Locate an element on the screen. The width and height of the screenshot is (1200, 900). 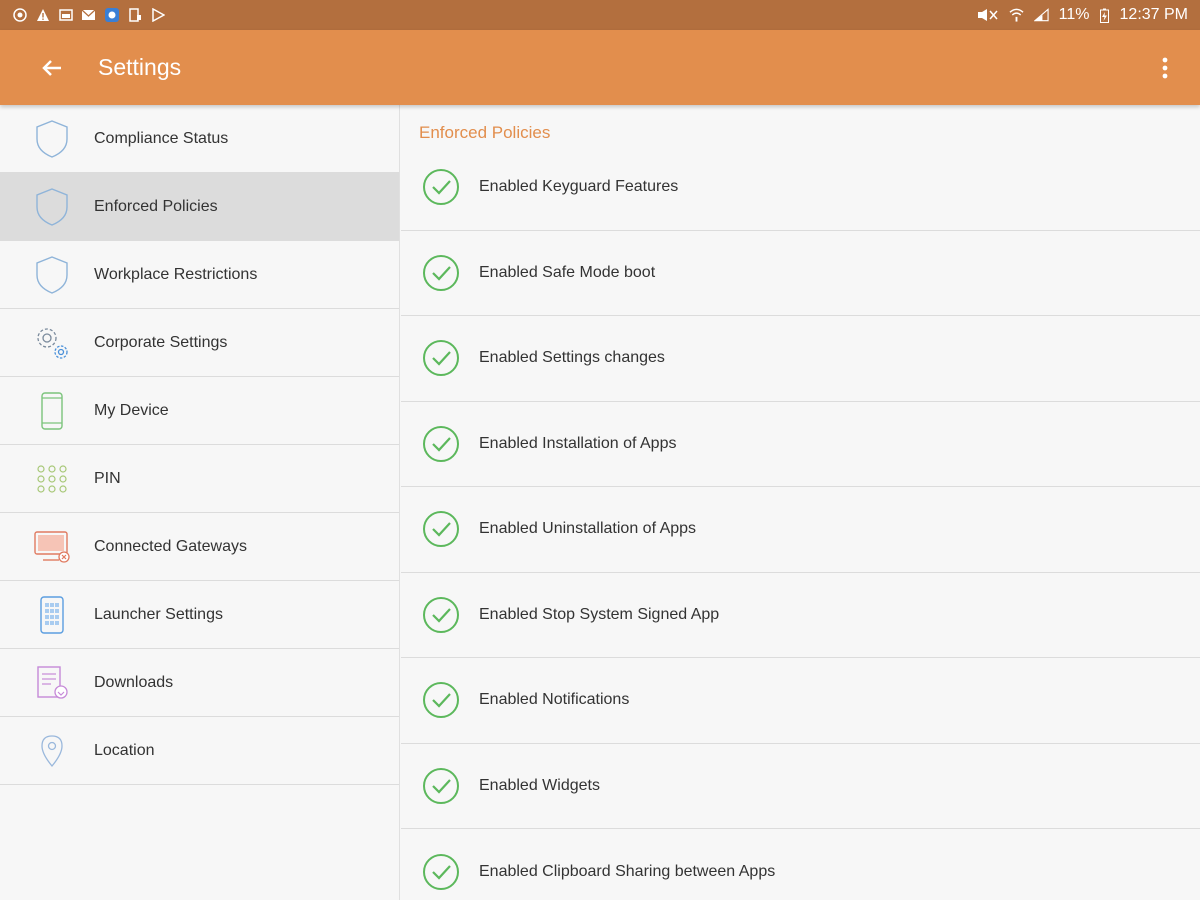
policy-label: Enabled Uninstallation of Apps is located at coordinates (588, 529).